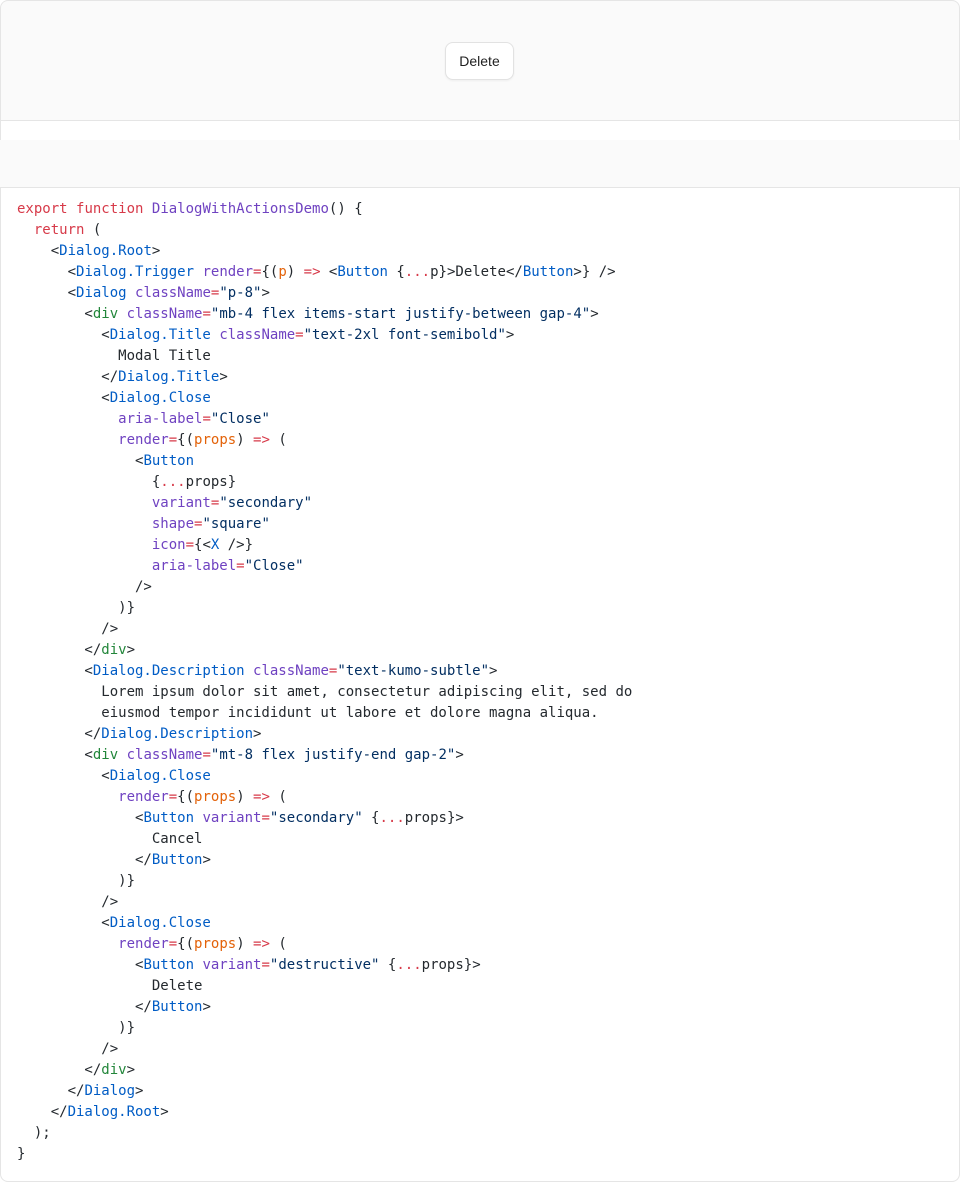  What do you see at coordinates (324, 839) in the screenshot?
I see `code-line: Cancel` at bounding box center [324, 839].